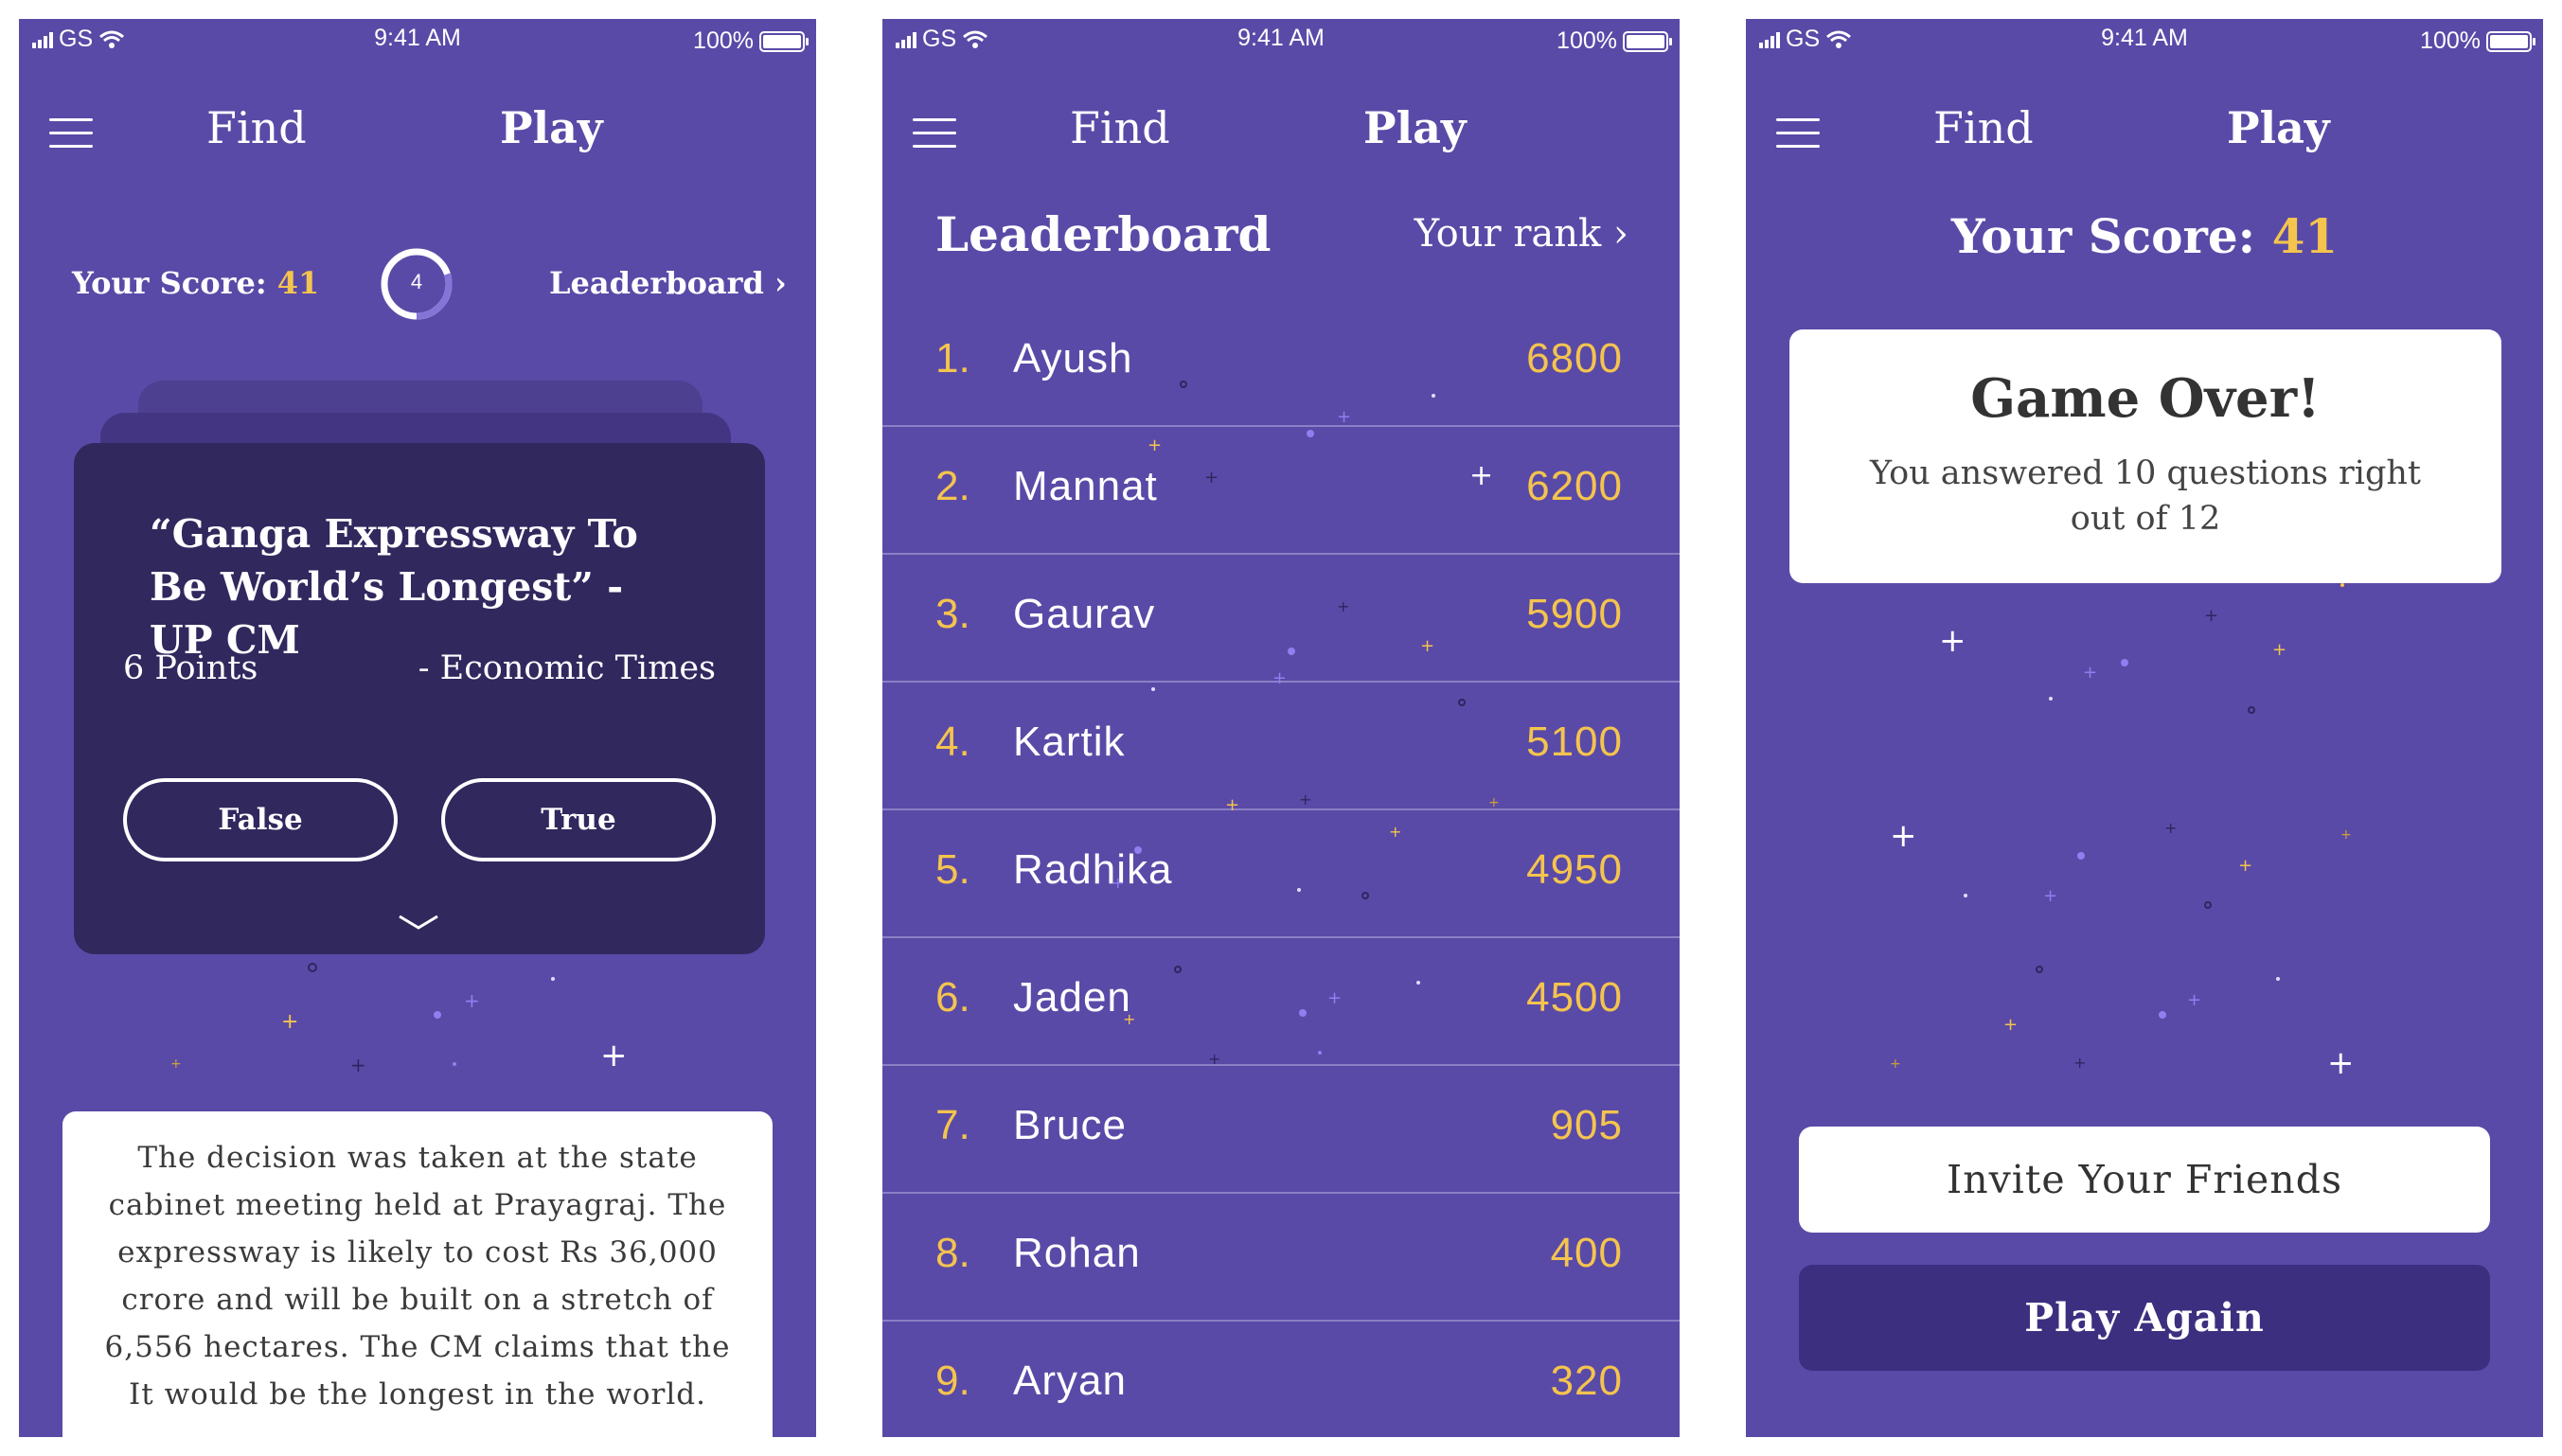 The height and width of the screenshot is (1456, 2562). Describe the element at coordinates (1070, 1125) in the screenshot. I see `player-name: Bruce` at that location.